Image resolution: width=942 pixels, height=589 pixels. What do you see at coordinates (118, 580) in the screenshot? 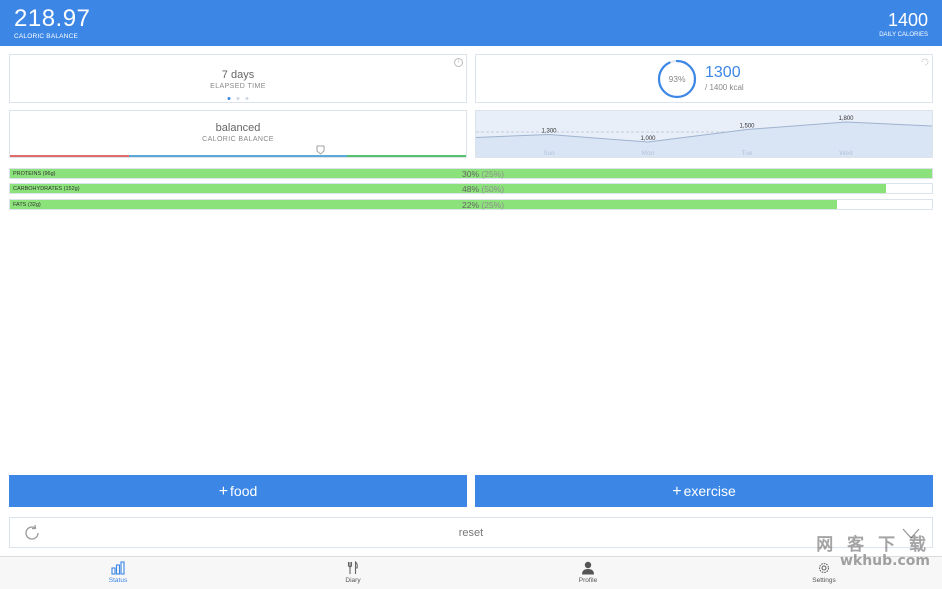
I see `tab-status-label: Status` at bounding box center [118, 580].